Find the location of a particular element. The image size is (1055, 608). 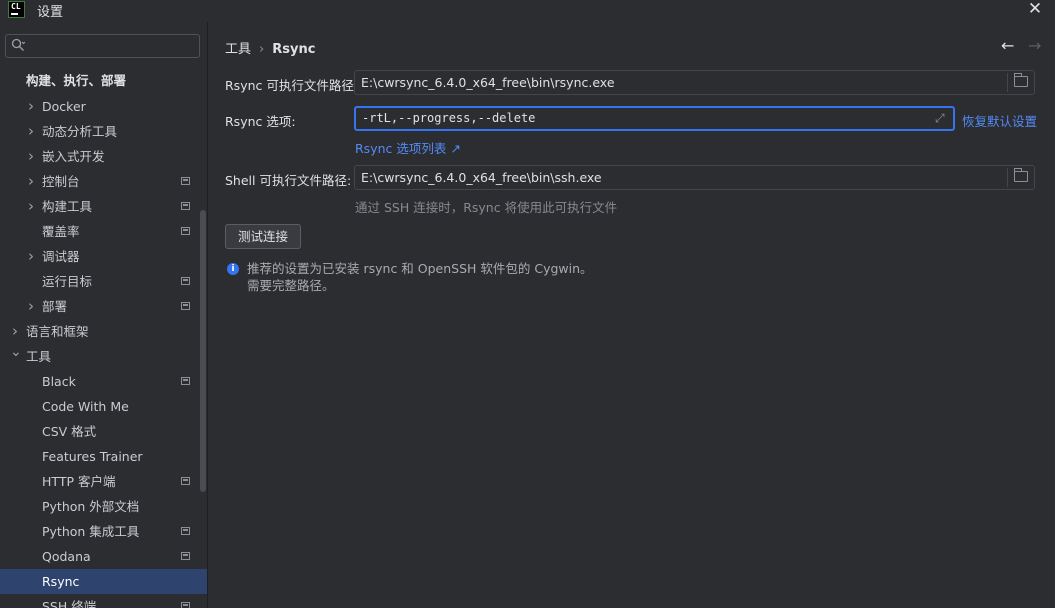

sidebar-item: Black is located at coordinates (103, 381).